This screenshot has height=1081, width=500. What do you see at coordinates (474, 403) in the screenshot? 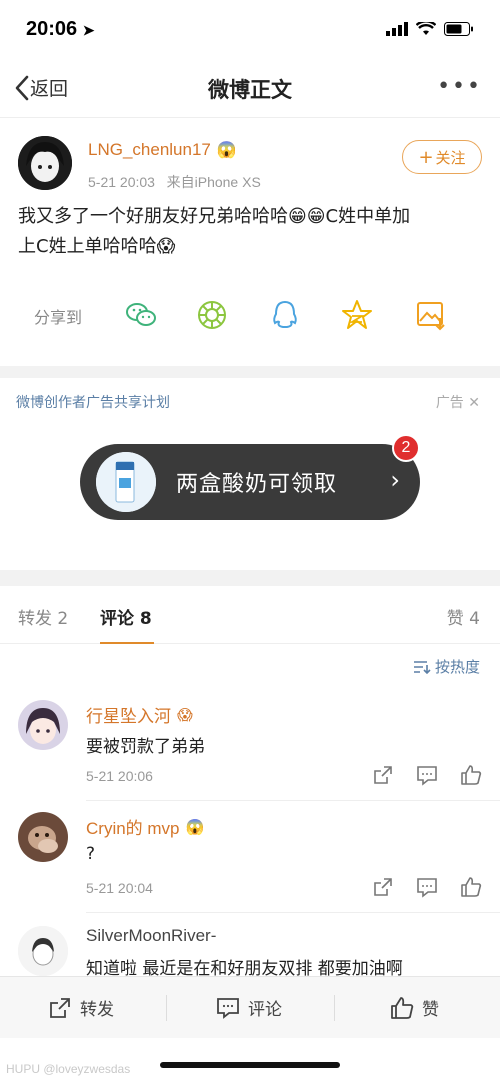
I see `close-icon: ✕` at bounding box center [474, 403].